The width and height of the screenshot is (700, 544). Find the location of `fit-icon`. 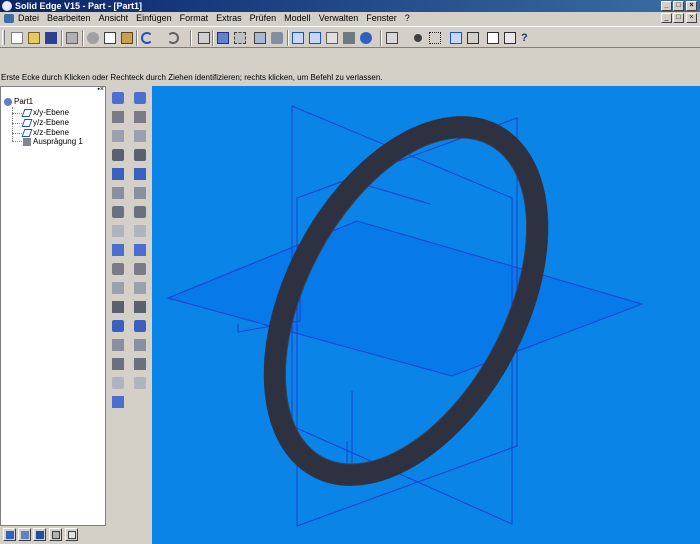

fit-icon is located at coordinates (240, 38).